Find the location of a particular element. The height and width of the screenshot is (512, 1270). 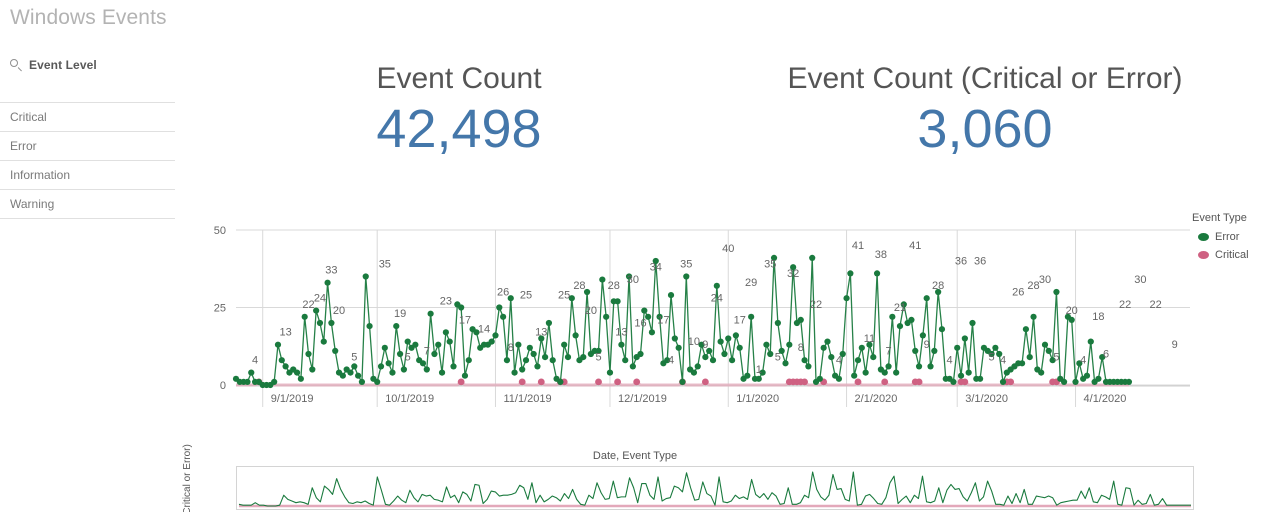

filter-item-information: Information is located at coordinates (87, 175).